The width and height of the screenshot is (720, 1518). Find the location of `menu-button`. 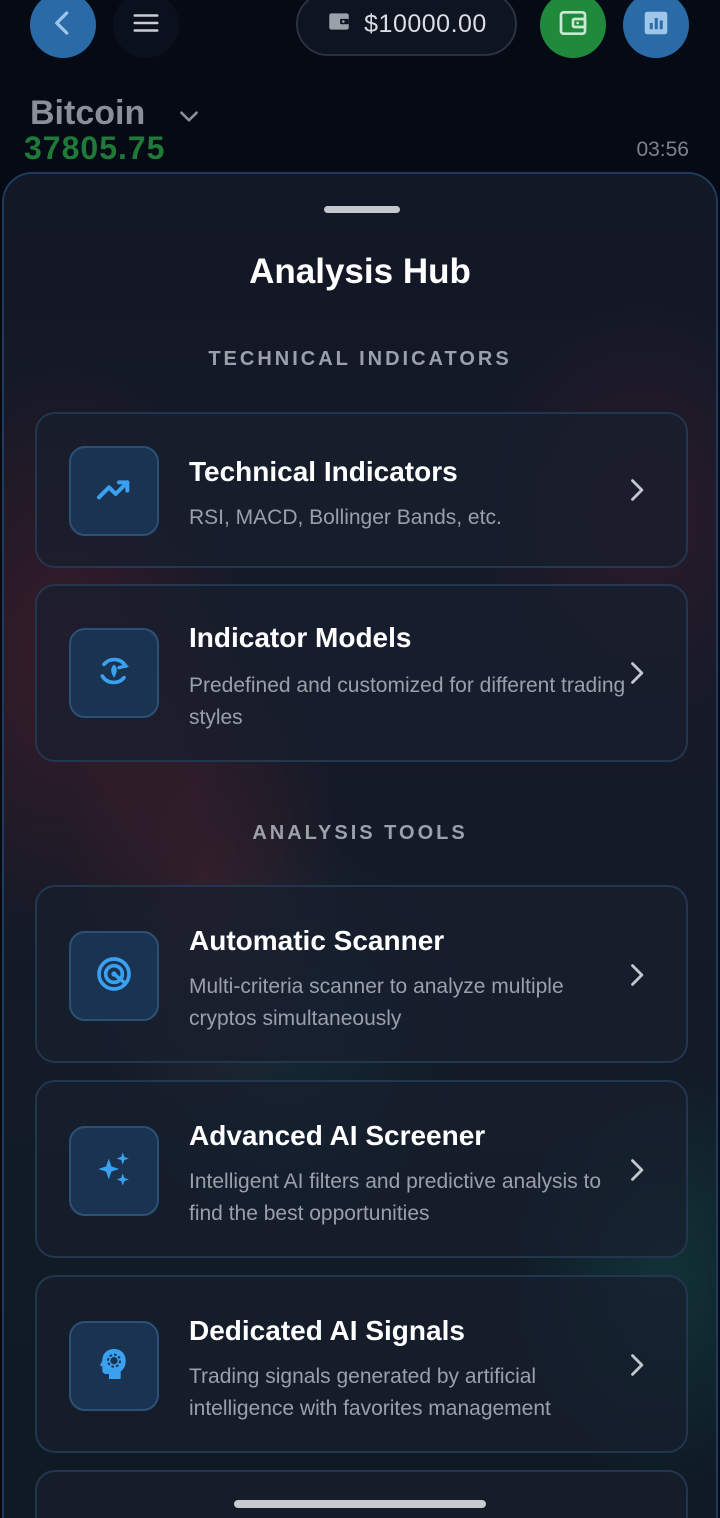

menu-button is located at coordinates (146, 29).